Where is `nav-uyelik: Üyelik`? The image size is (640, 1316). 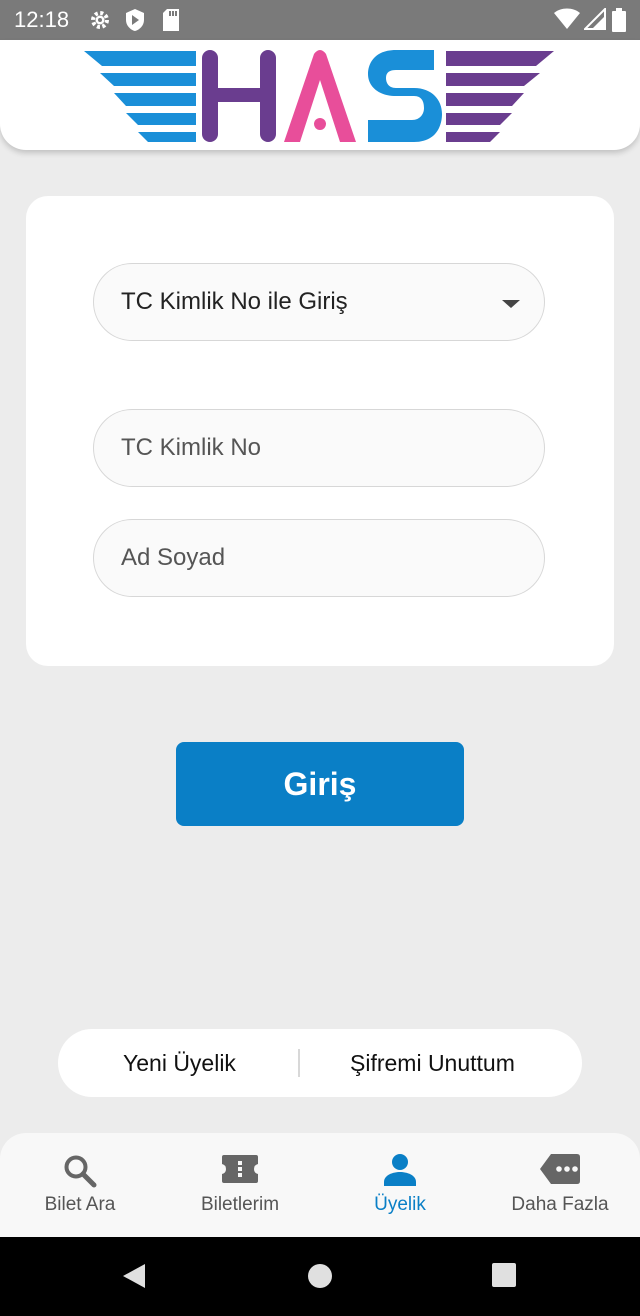 nav-uyelik: Üyelik is located at coordinates (400, 1185).